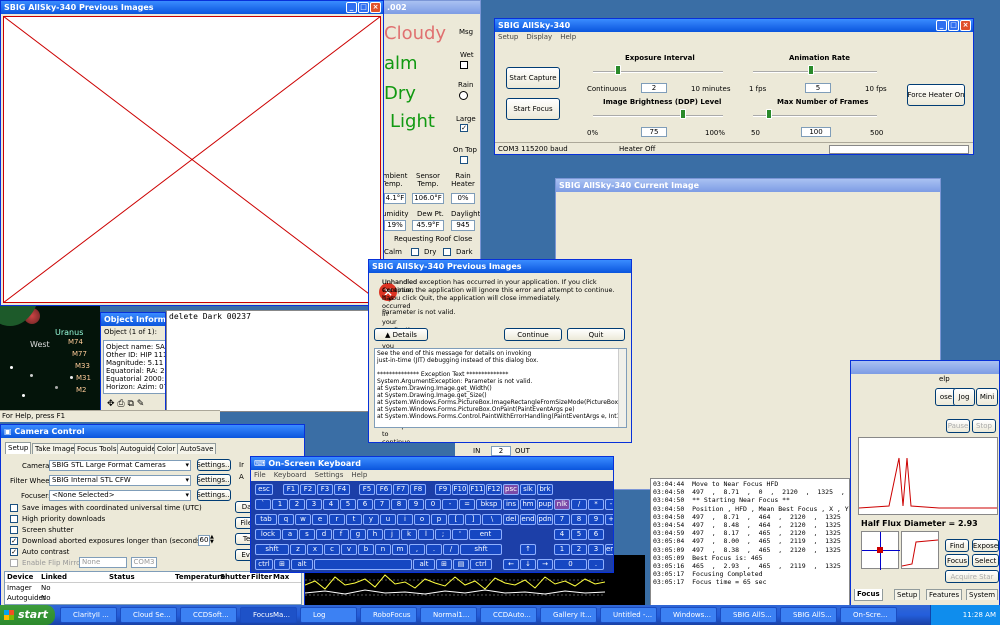  What do you see at coordinates (363, 564) in the screenshot?
I see `osk-key` at bounding box center [363, 564].